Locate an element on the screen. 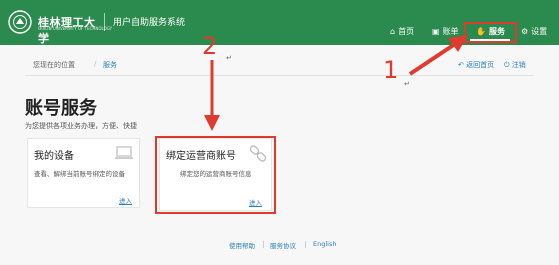 The height and width of the screenshot is (265, 559). footer-english-link: English is located at coordinates (324, 244).